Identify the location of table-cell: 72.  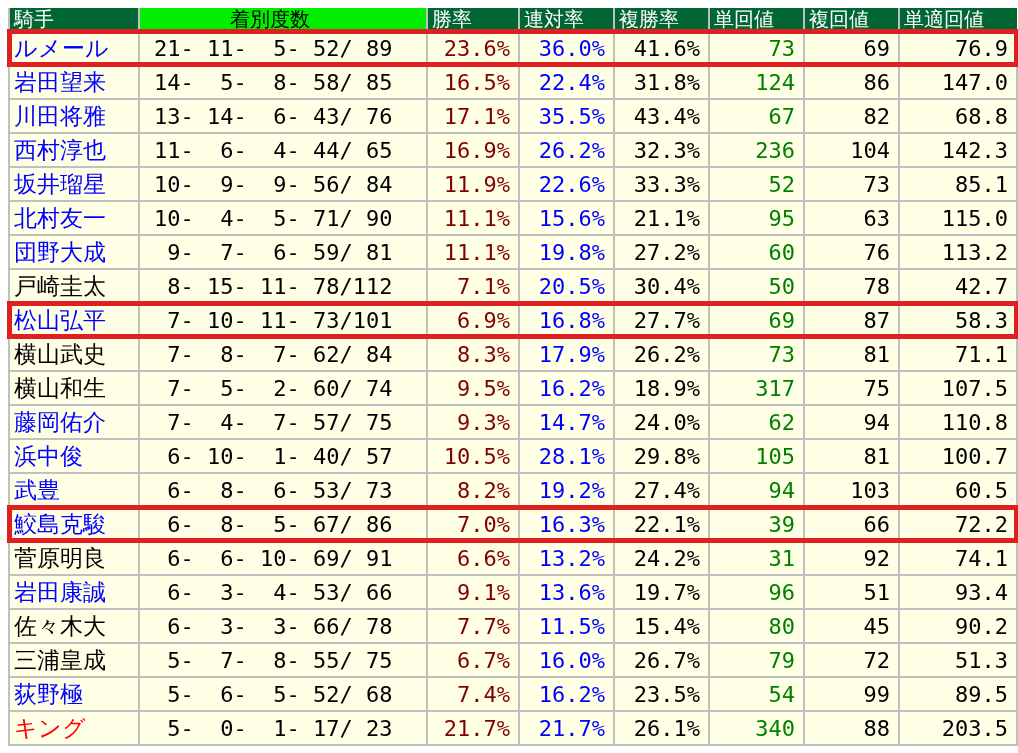
(851, 660).